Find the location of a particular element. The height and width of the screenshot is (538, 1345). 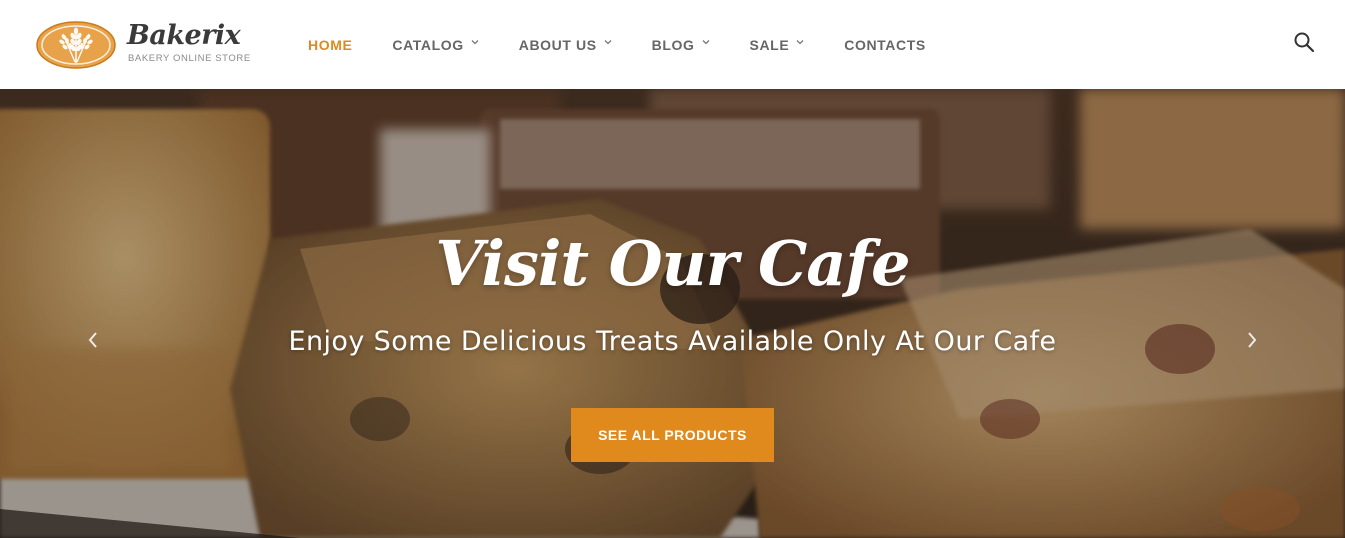

nav-item-contacts: CONTACTS is located at coordinates (885, 45).